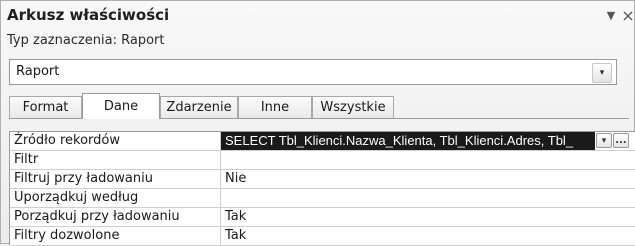 This screenshot has width=635, height=246. I want to click on property-row-allow-filters: Filtry dozwolone Tak, so click(322, 236).